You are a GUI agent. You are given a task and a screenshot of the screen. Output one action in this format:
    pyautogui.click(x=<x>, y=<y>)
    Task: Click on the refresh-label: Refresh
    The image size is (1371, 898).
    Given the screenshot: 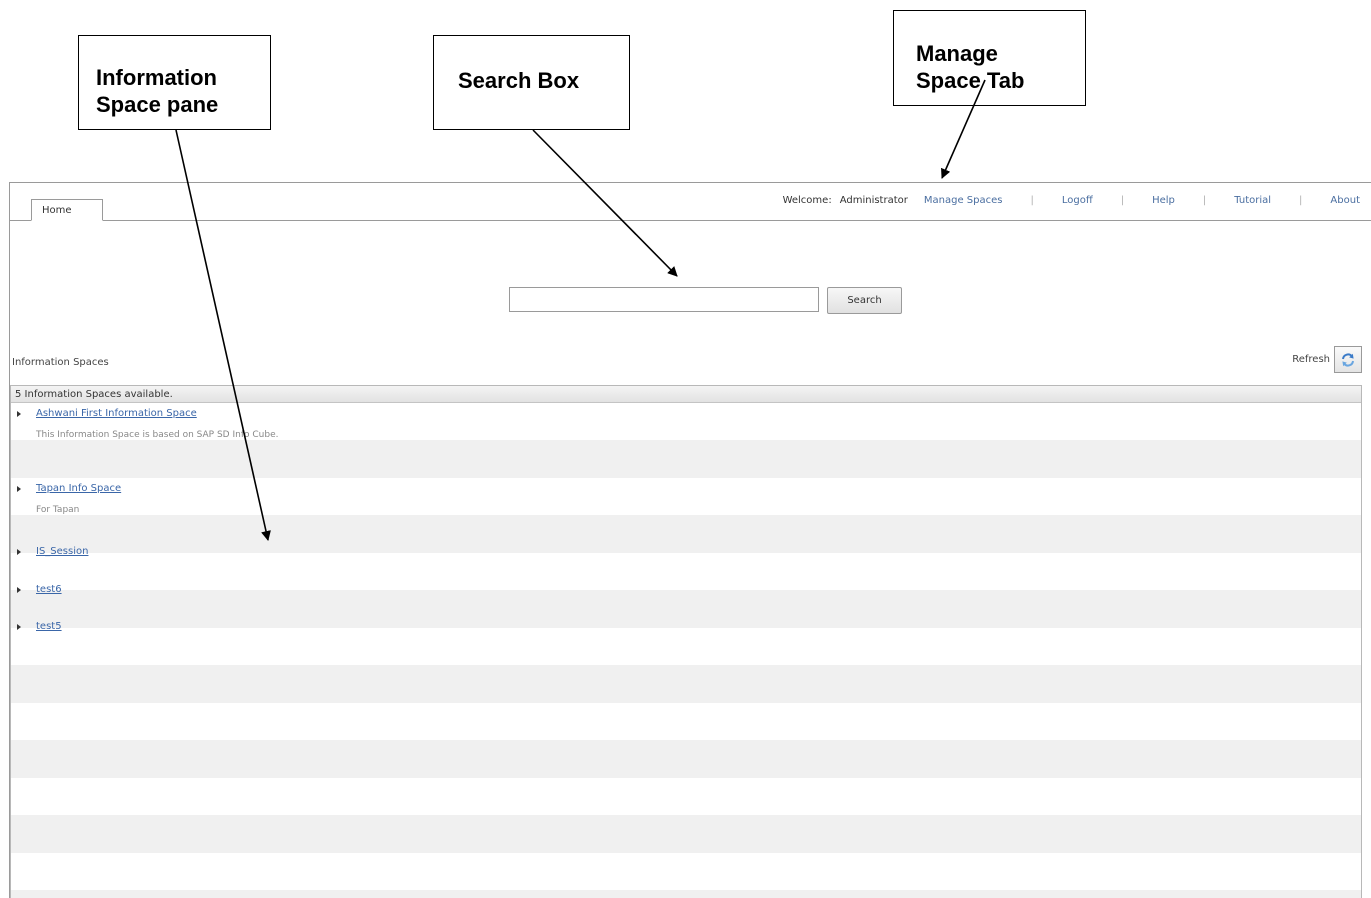 What is the action you would take?
    pyautogui.click(x=1311, y=359)
    